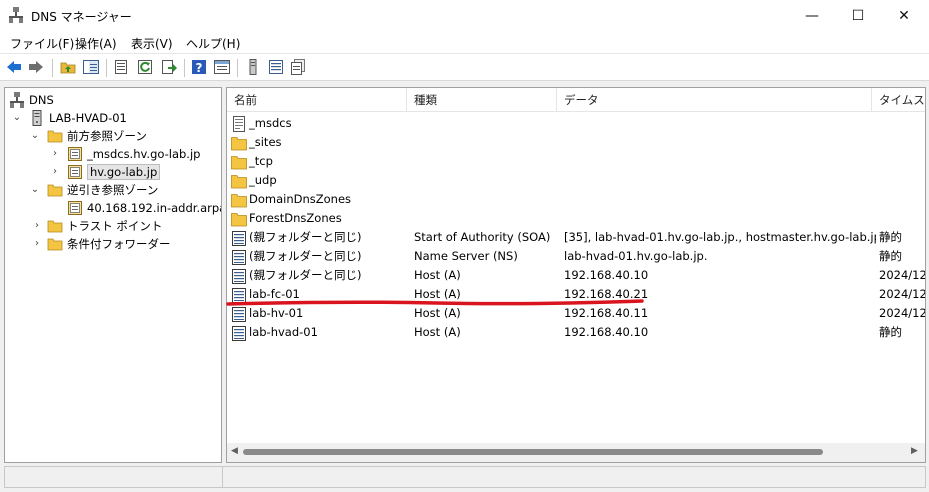 The width and height of the screenshot is (929, 492). Describe the element at coordinates (97, 136) in the screenshot. I see `tree-item-forward-zones: 前方参照ゾーン` at that location.